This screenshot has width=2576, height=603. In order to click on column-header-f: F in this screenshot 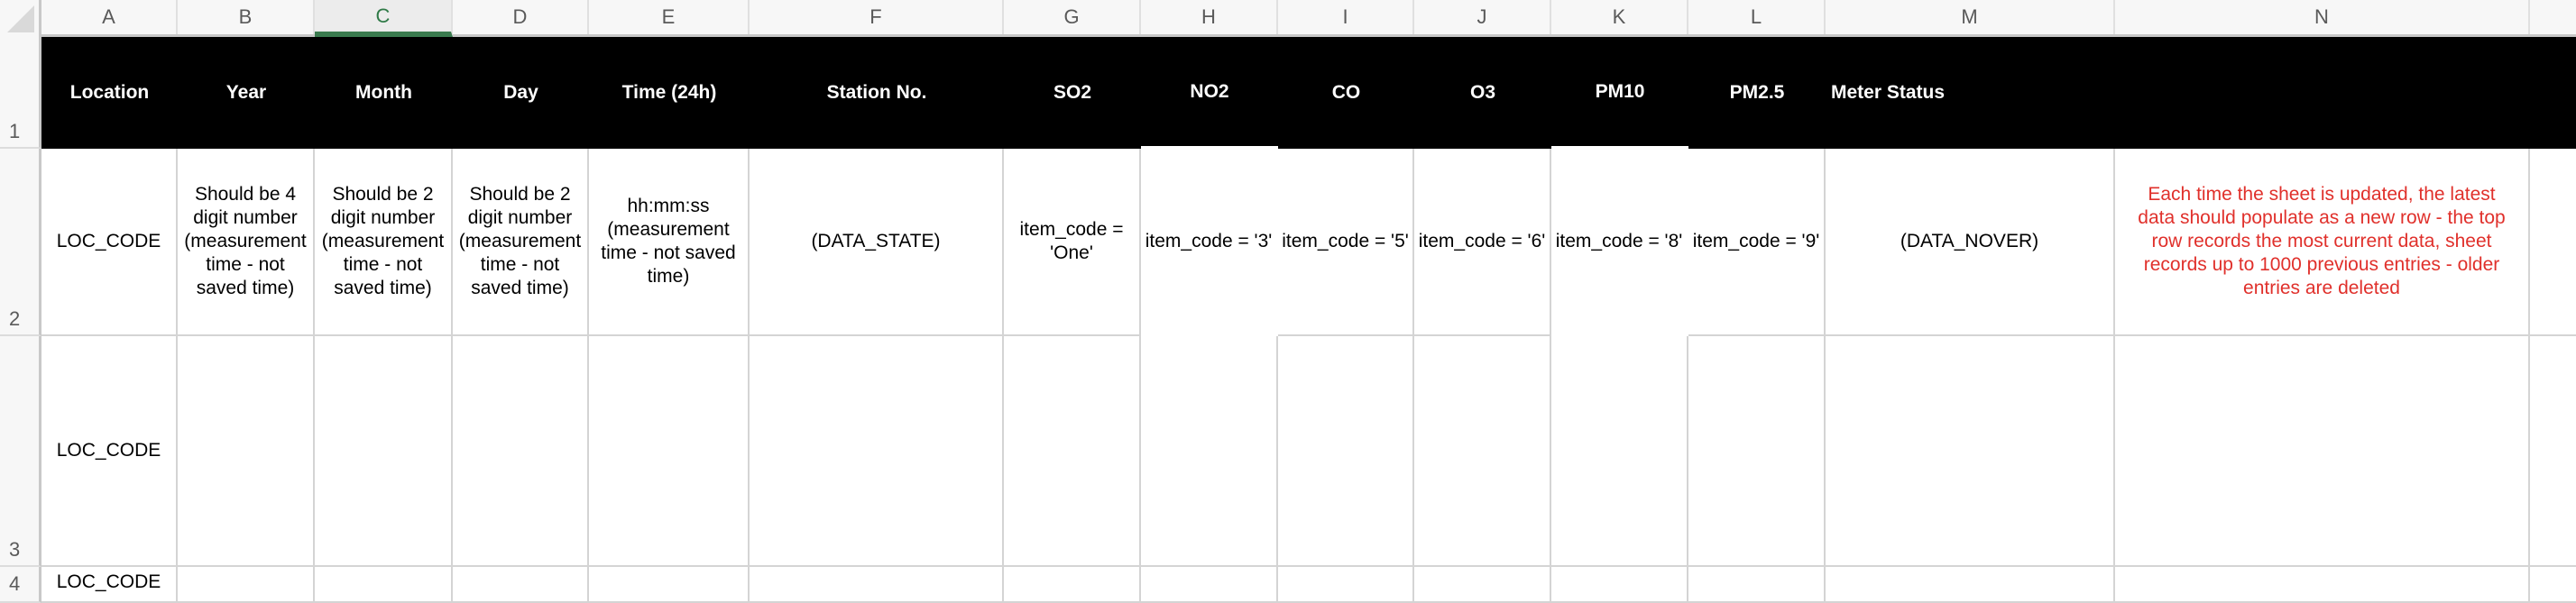, I will do `click(877, 17)`.